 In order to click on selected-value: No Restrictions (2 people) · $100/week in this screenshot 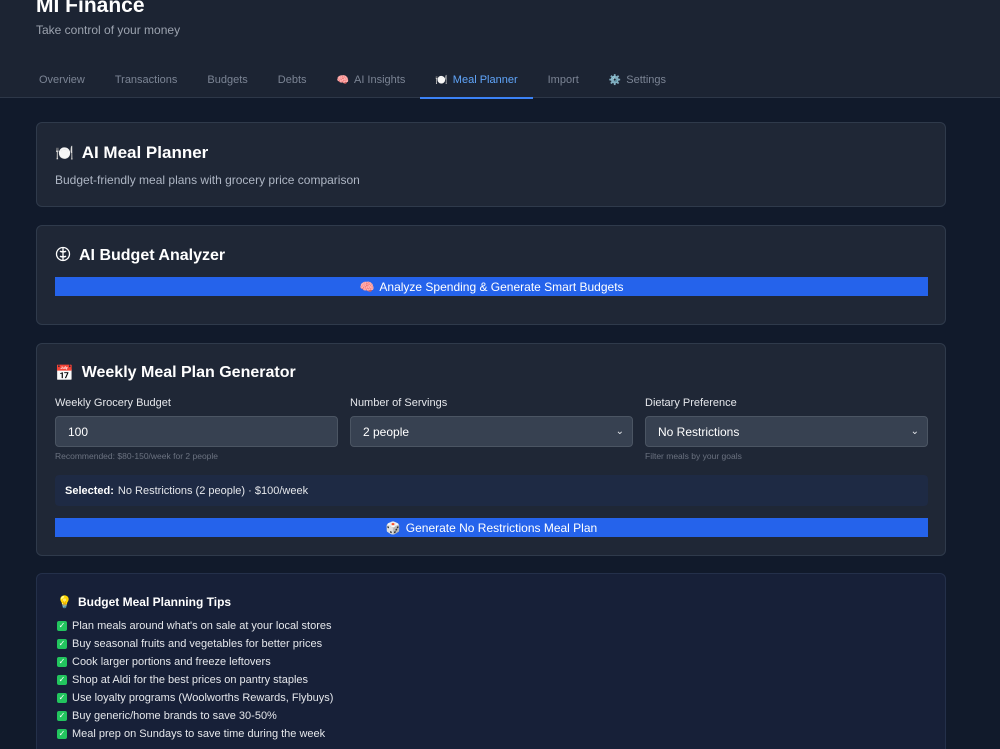, I will do `click(213, 490)`.